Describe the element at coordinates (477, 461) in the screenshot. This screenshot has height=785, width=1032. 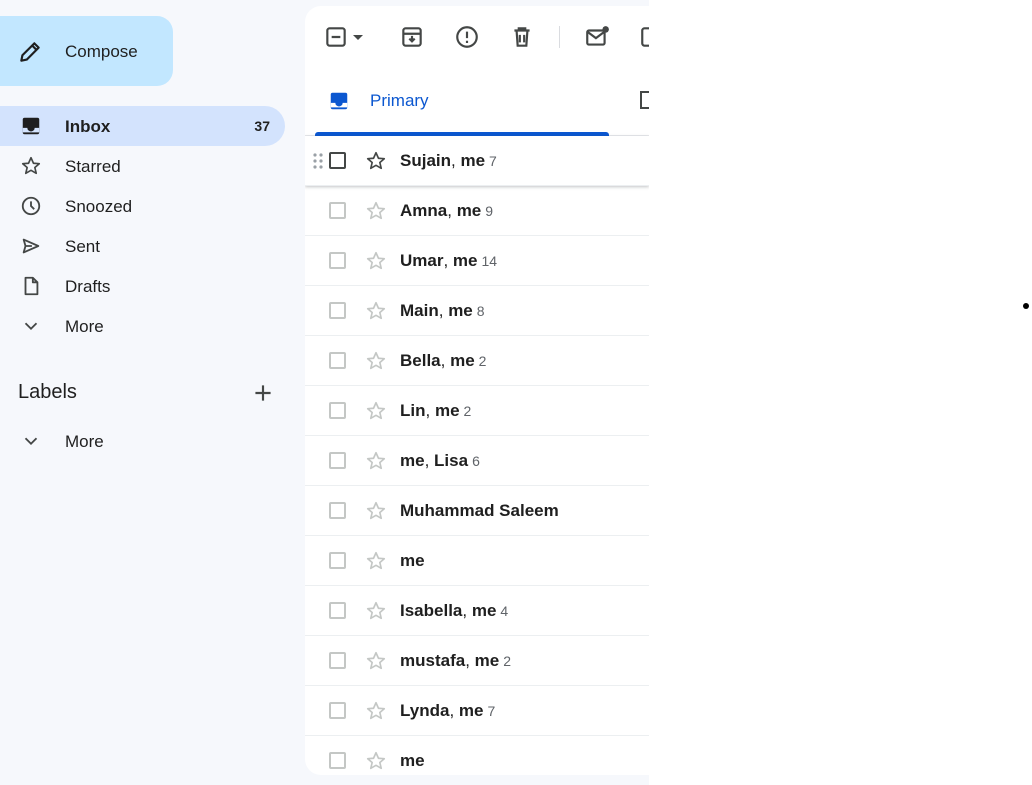
I see `email-row: me, Lisa 6` at that location.